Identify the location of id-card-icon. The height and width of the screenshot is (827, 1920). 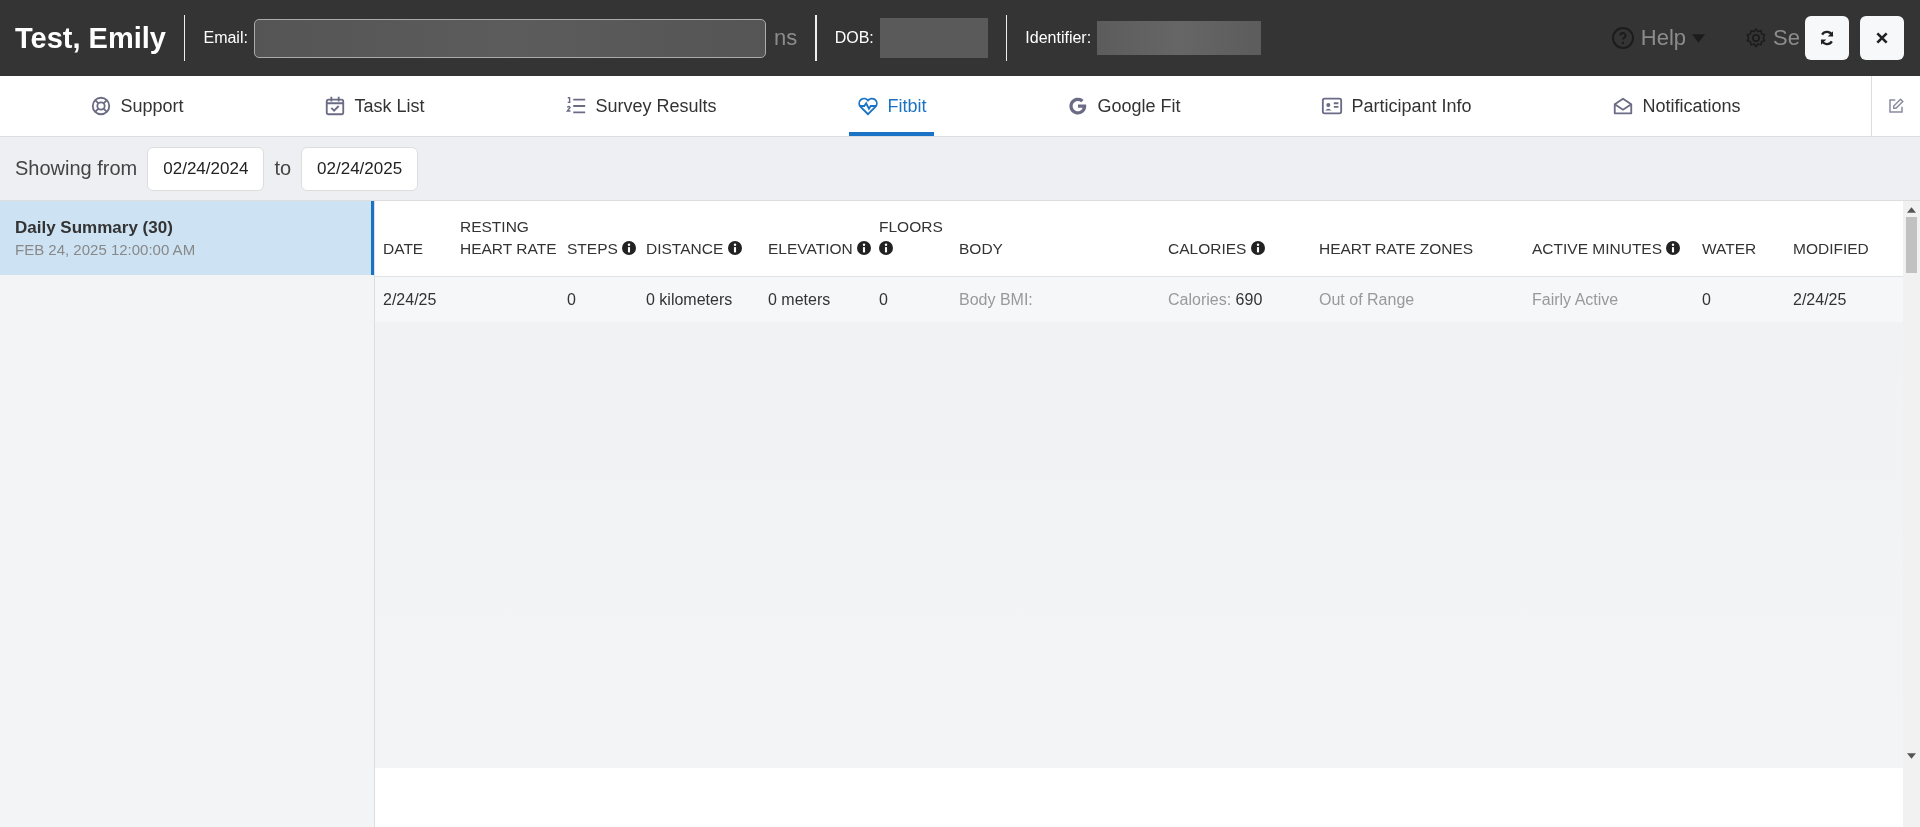
(1332, 106).